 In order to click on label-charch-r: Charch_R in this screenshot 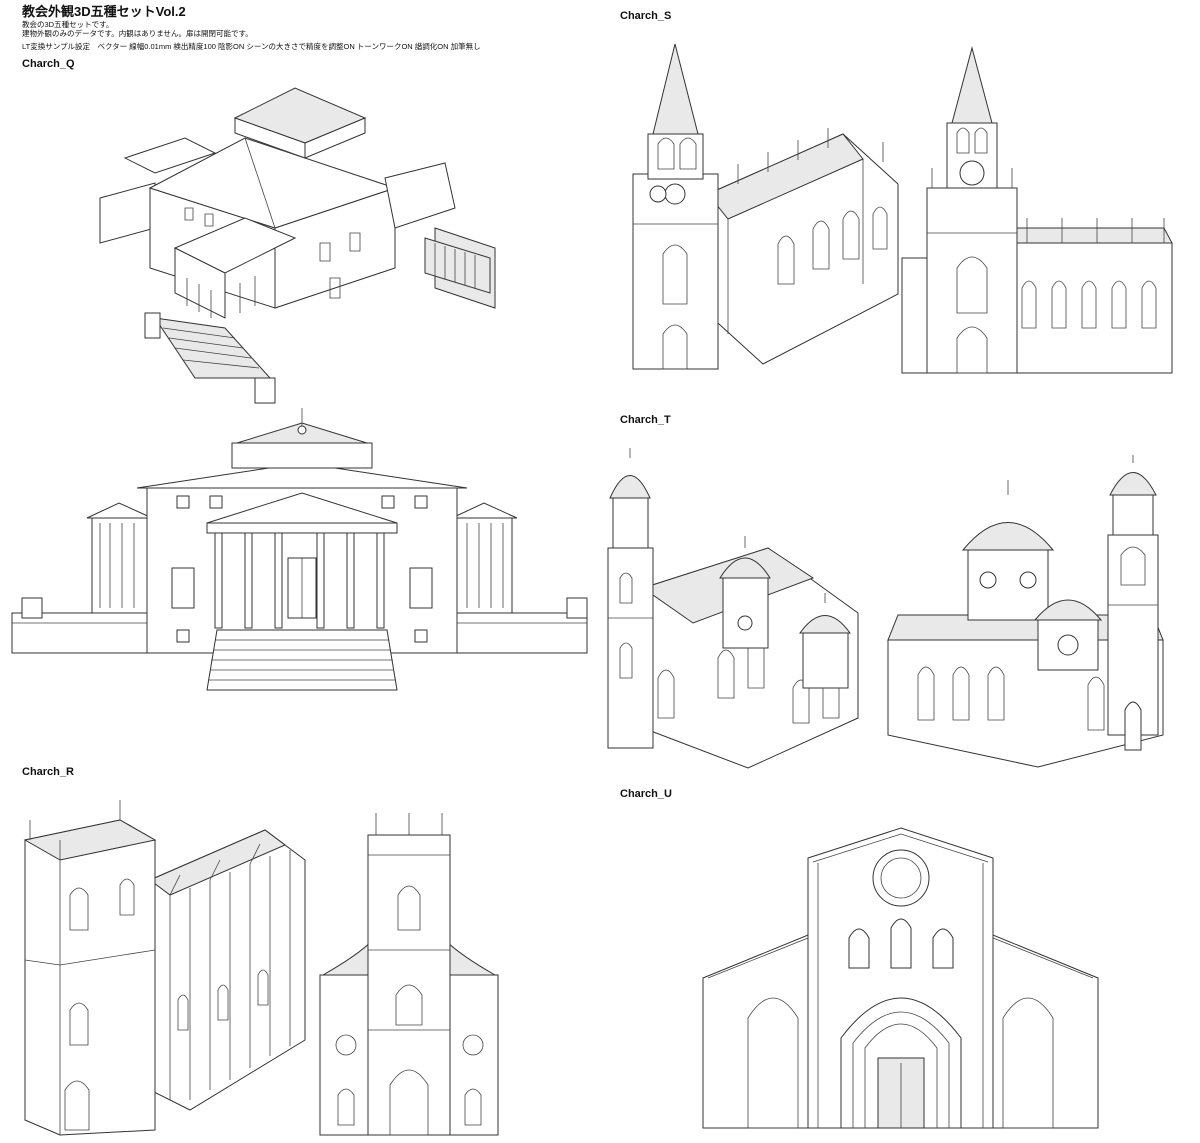, I will do `click(48, 772)`.